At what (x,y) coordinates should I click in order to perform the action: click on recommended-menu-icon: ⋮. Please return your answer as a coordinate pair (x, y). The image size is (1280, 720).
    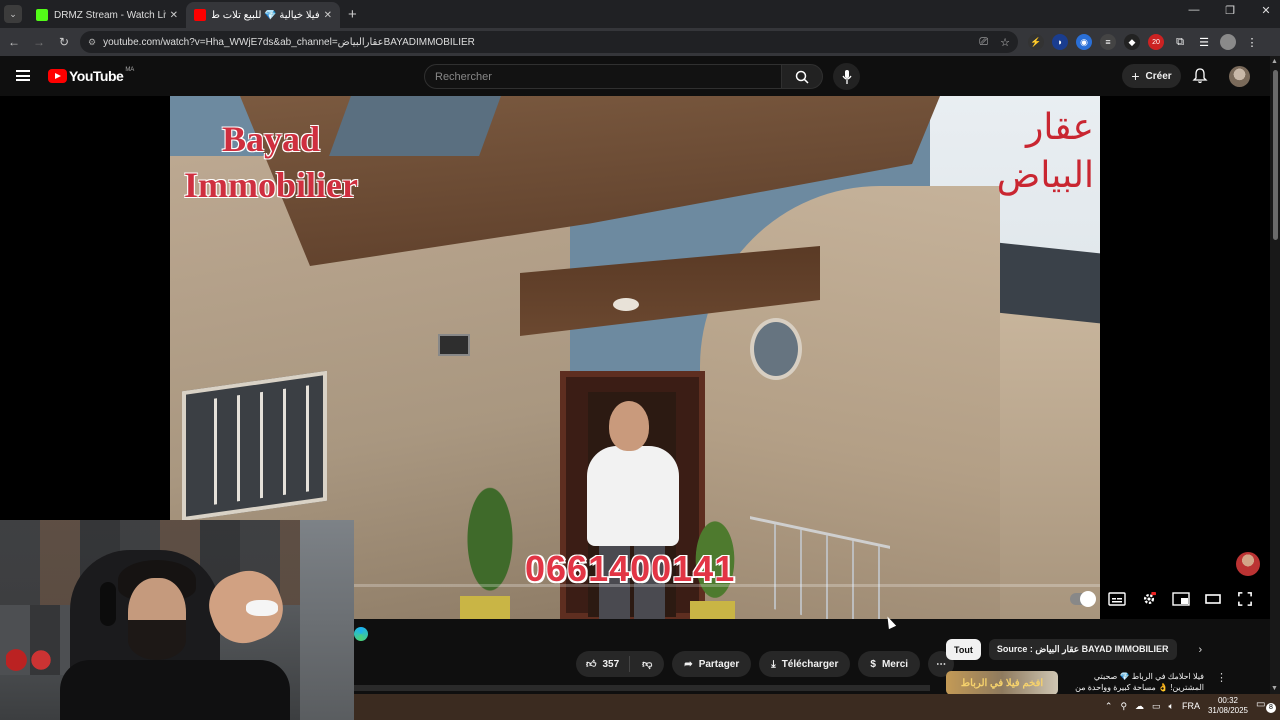
    Looking at the image, I should click on (1221, 683).